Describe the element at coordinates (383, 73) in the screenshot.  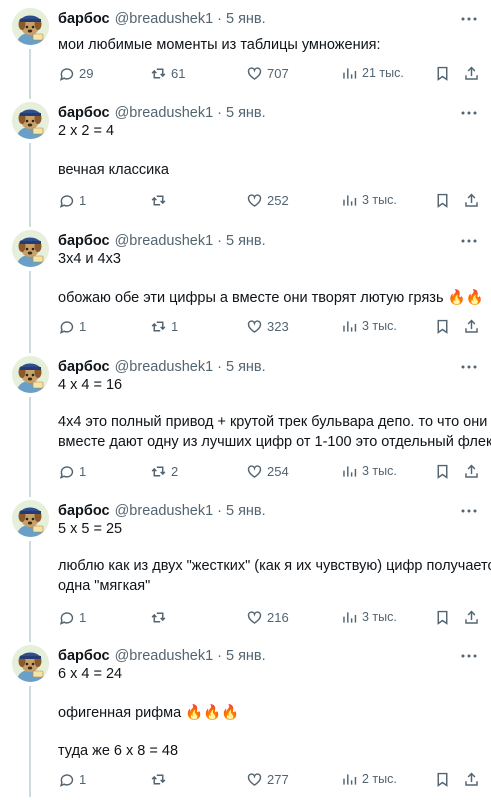
I see `views-count: 21 тыс.` at that location.